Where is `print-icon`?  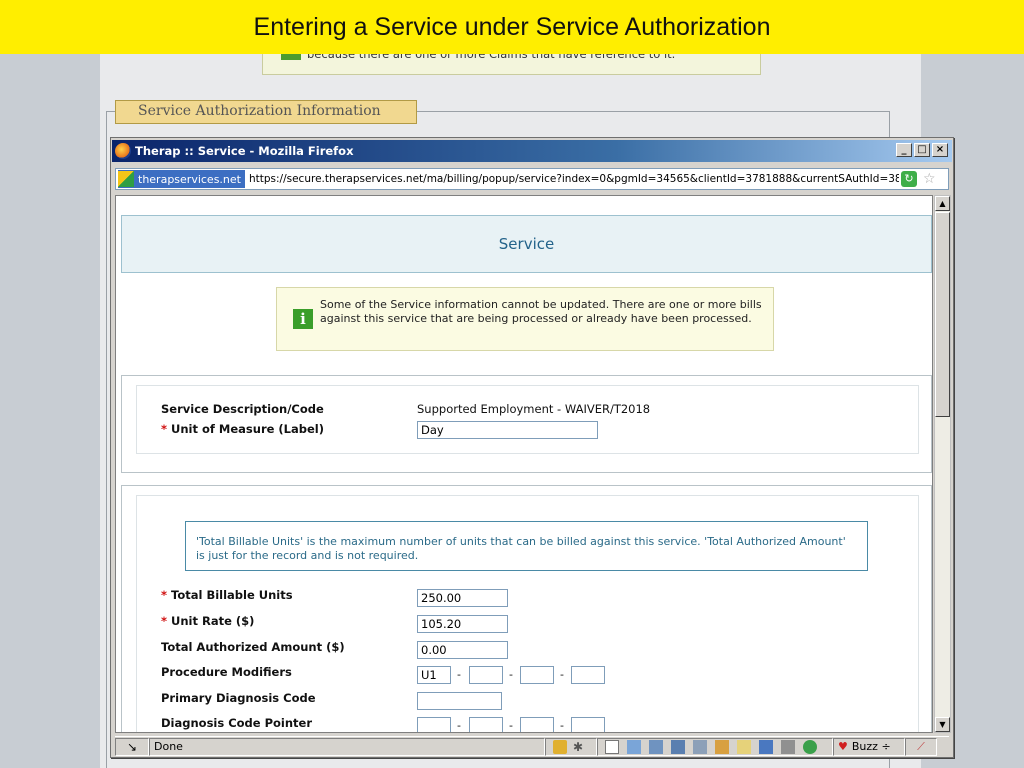 print-icon is located at coordinates (700, 746).